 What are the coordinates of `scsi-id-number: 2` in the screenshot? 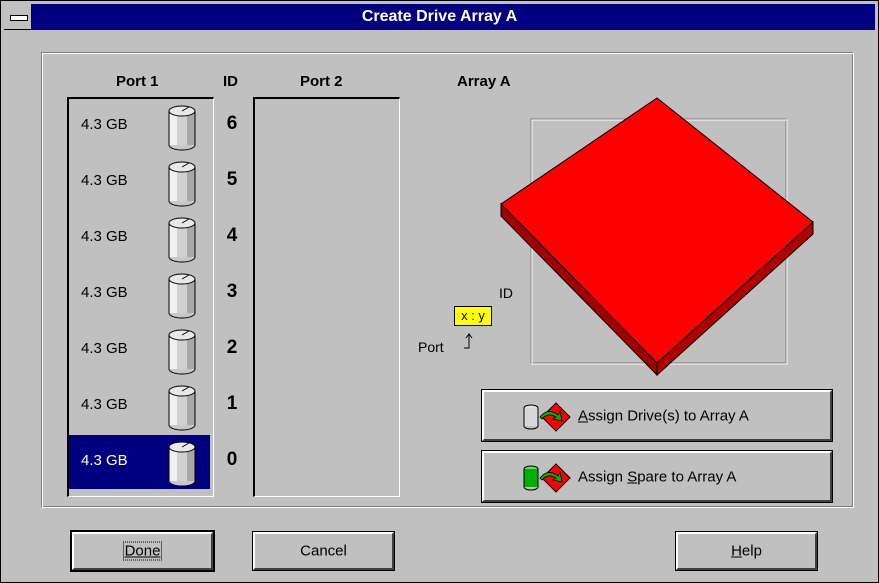 It's located at (232, 347).